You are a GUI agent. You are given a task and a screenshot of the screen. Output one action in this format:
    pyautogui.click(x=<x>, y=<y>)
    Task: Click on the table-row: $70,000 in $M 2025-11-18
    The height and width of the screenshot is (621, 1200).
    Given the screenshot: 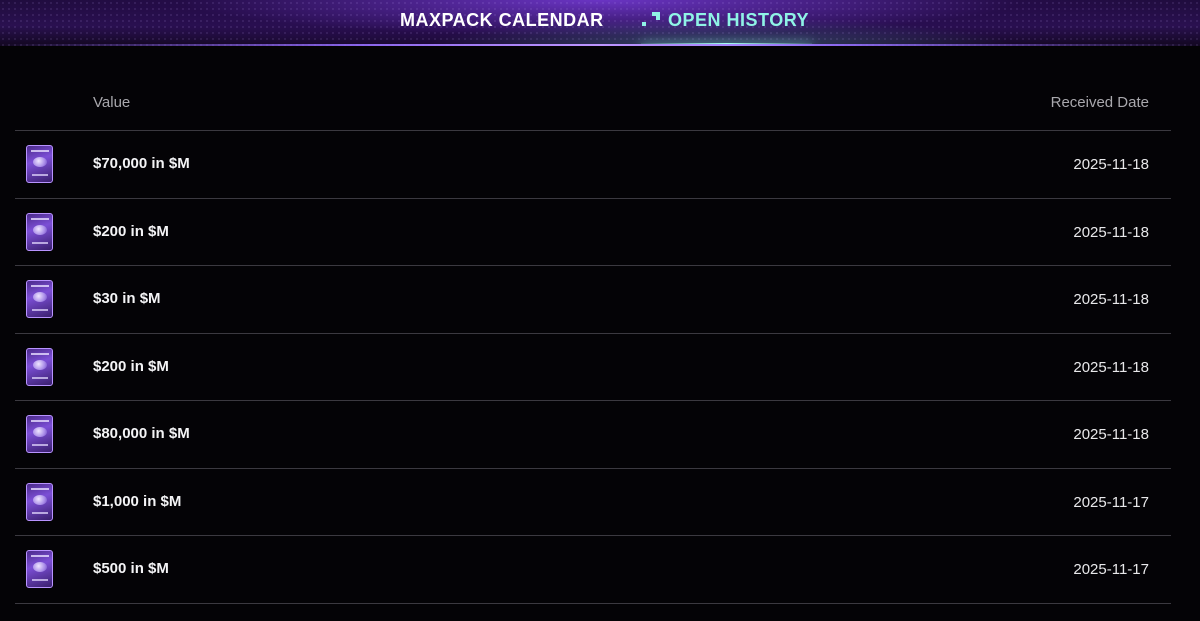 What is the action you would take?
    pyautogui.click(x=593, y=165)
    